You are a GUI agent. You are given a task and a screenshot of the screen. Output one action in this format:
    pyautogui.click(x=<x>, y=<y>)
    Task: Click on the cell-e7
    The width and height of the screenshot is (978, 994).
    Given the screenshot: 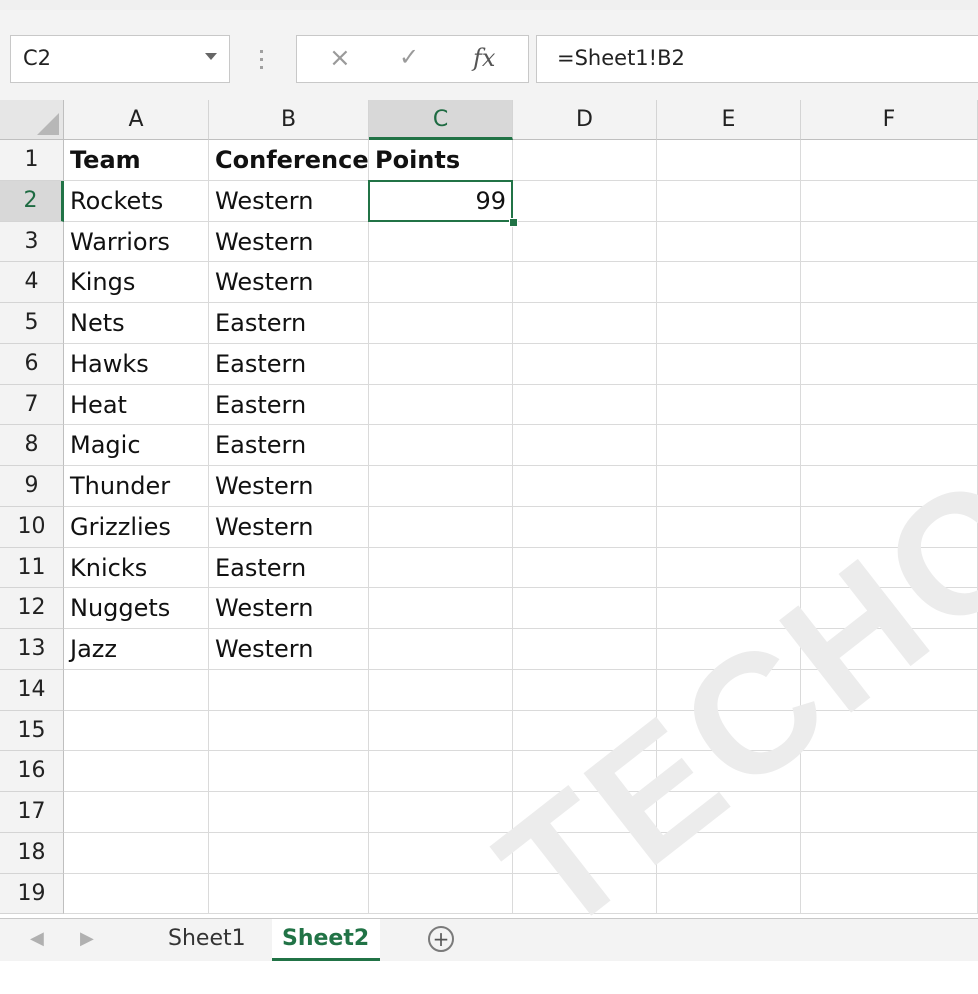 What is the action you would take?
    pyautogui.click(x=729, y=405)
    